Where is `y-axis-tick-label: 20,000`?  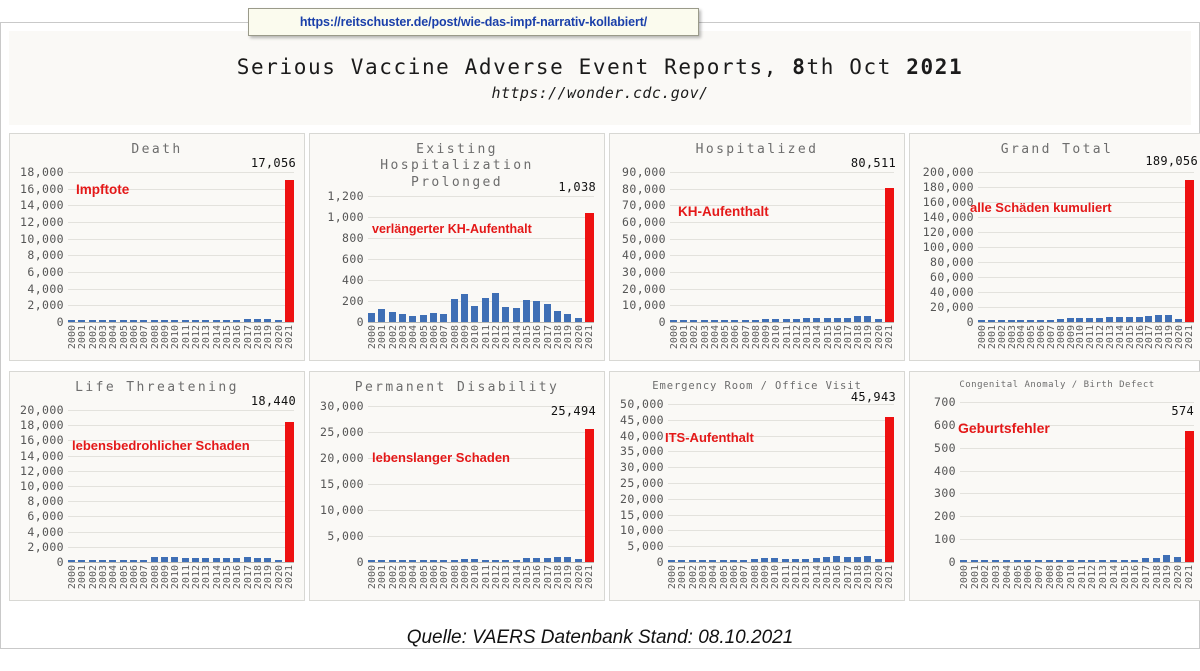
y-axis-tick-label: 20,000 is located at coordinates (42, 410).